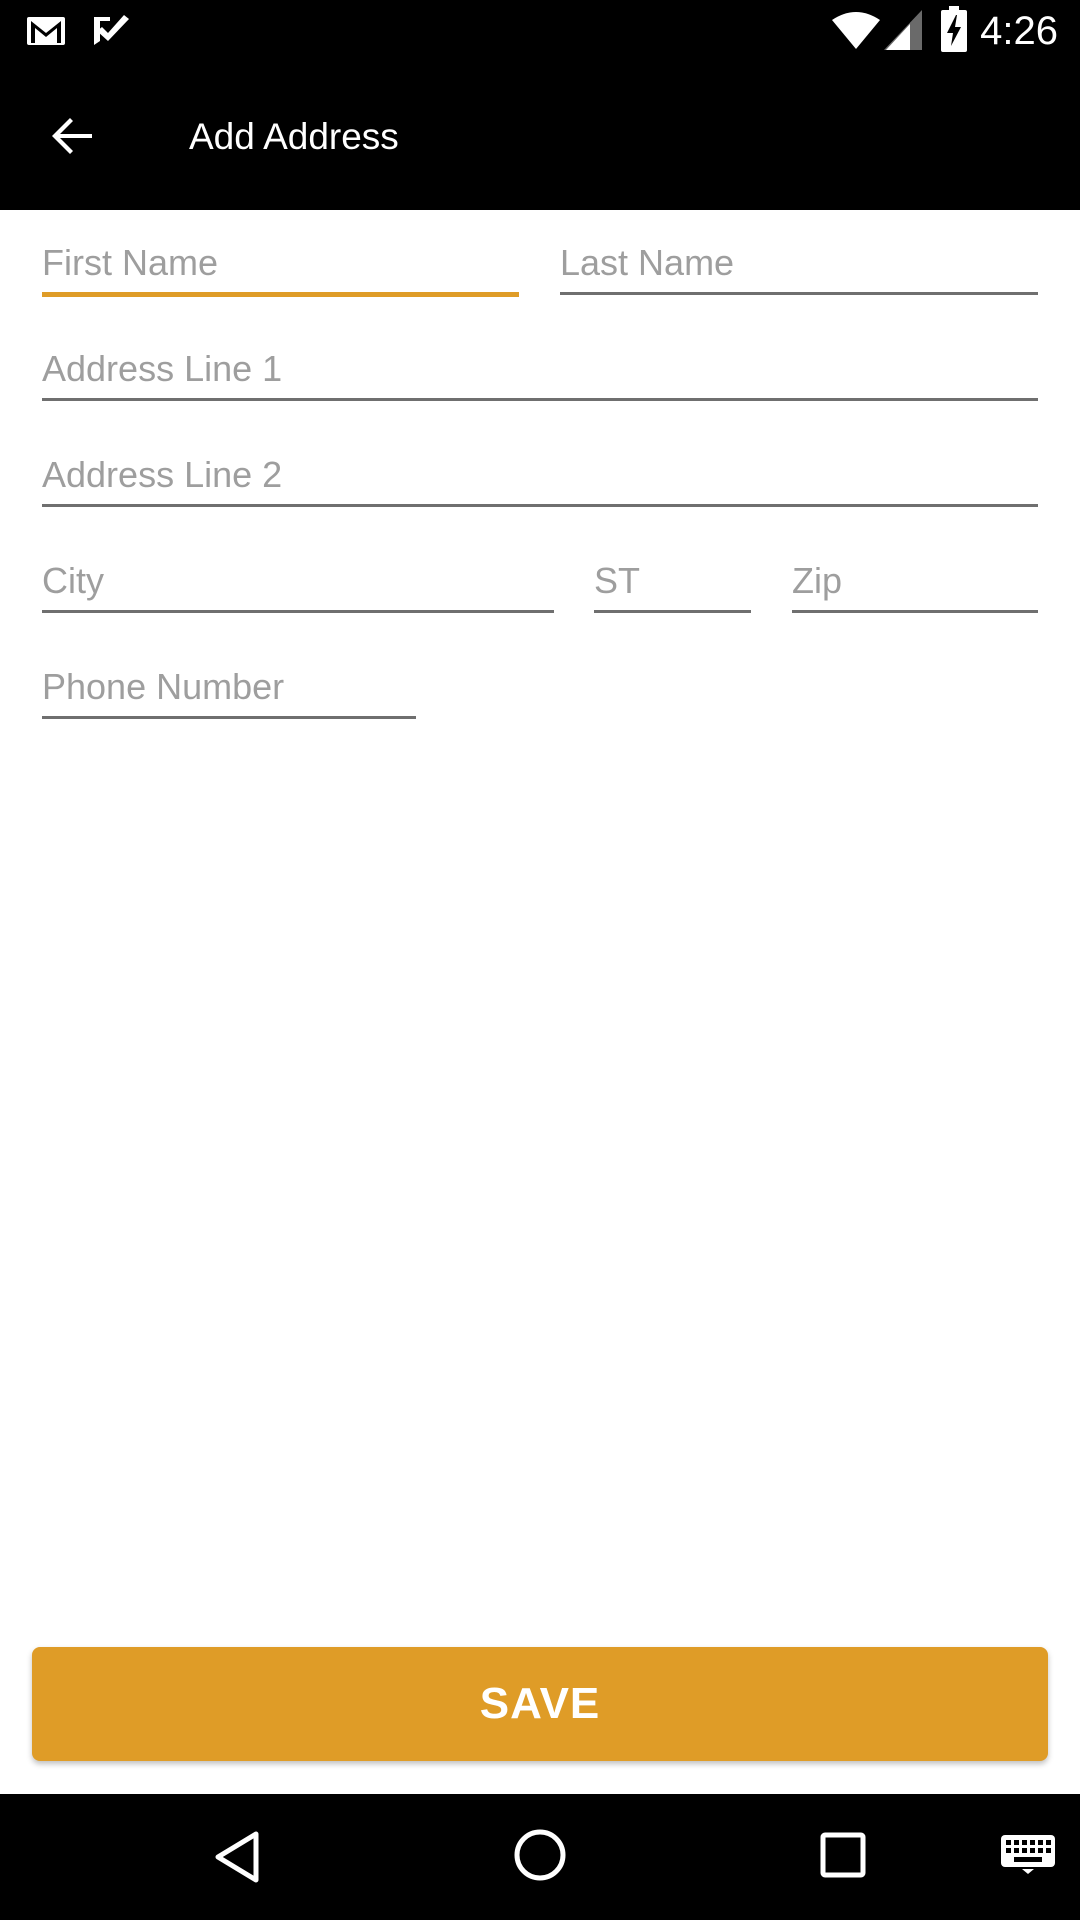 The width and height of the screenshot is (1080, 1920). I want to click on recents-square-icon, so click(843, 1855).